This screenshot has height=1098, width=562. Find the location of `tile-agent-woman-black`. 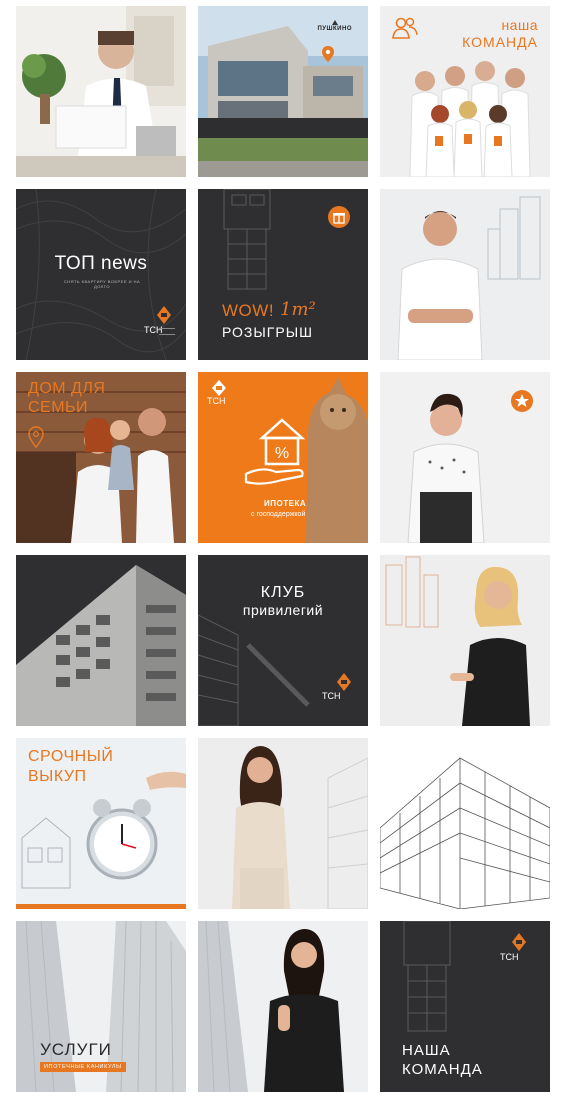

tile-agent-woman-black is located at coordinates (283, 1006).